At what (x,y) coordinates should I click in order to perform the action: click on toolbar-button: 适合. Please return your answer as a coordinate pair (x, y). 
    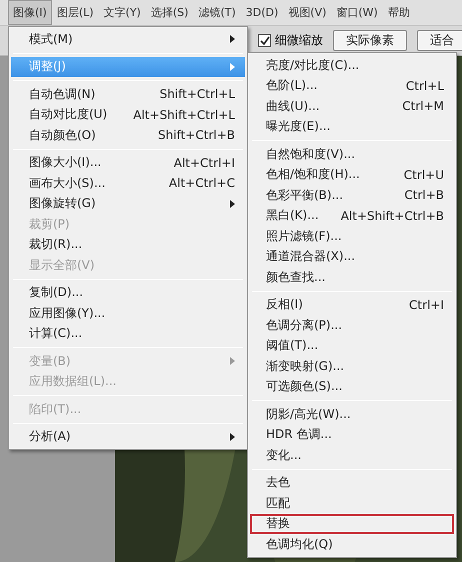
    Looking at the image, I should click on (439, 40).